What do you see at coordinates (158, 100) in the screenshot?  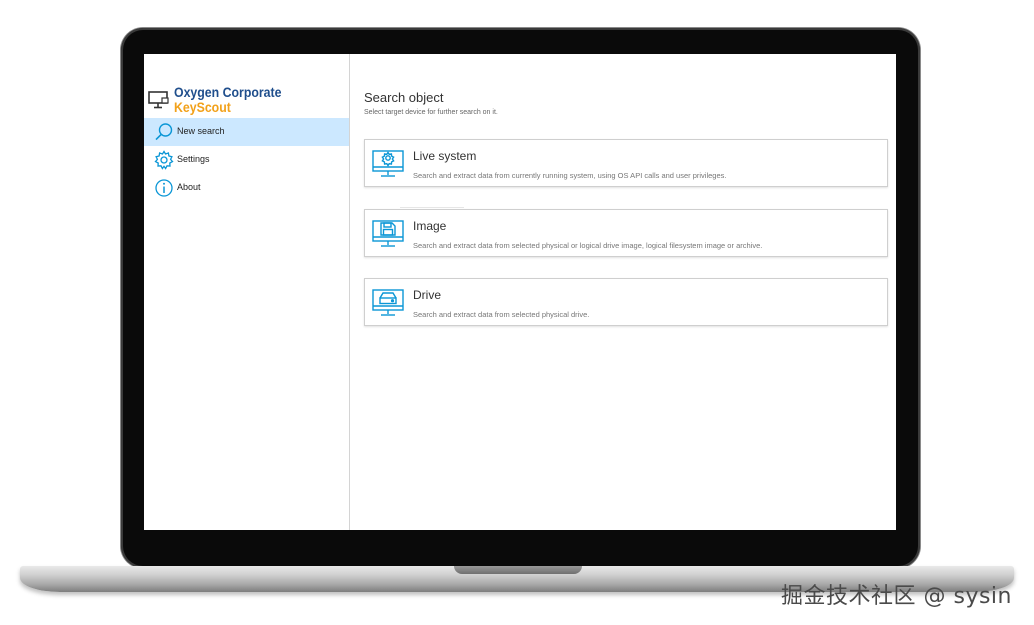 I see `monitor-logo-icon` at bounding box center [158, 100].